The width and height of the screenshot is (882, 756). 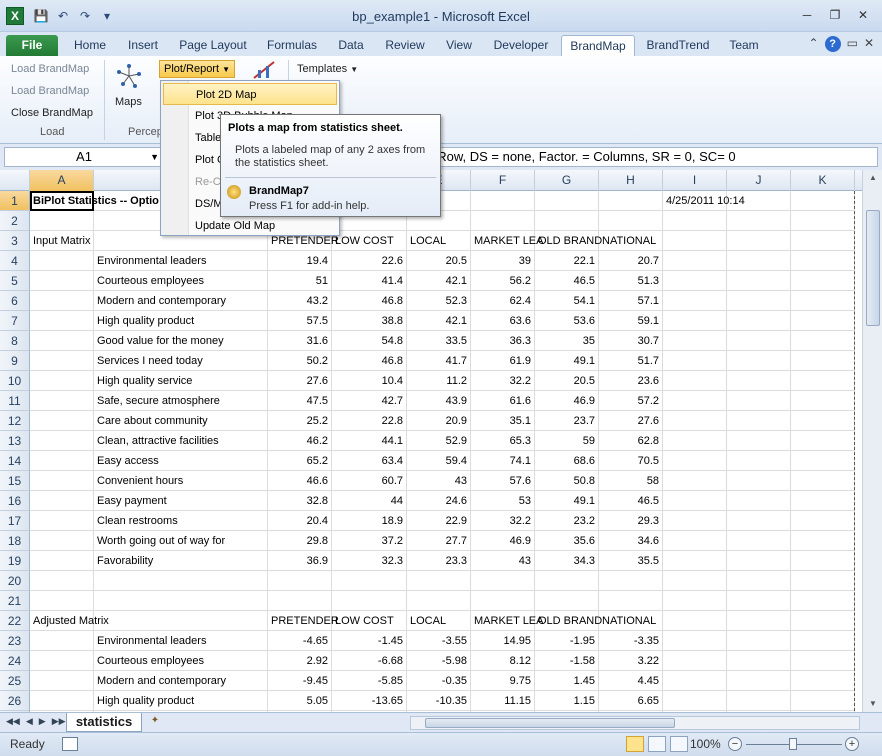 What do you see at coordinates (292, 45) in the screenshot?
I see `tab-formulas: Formulas` at bounding box center [292, 45].